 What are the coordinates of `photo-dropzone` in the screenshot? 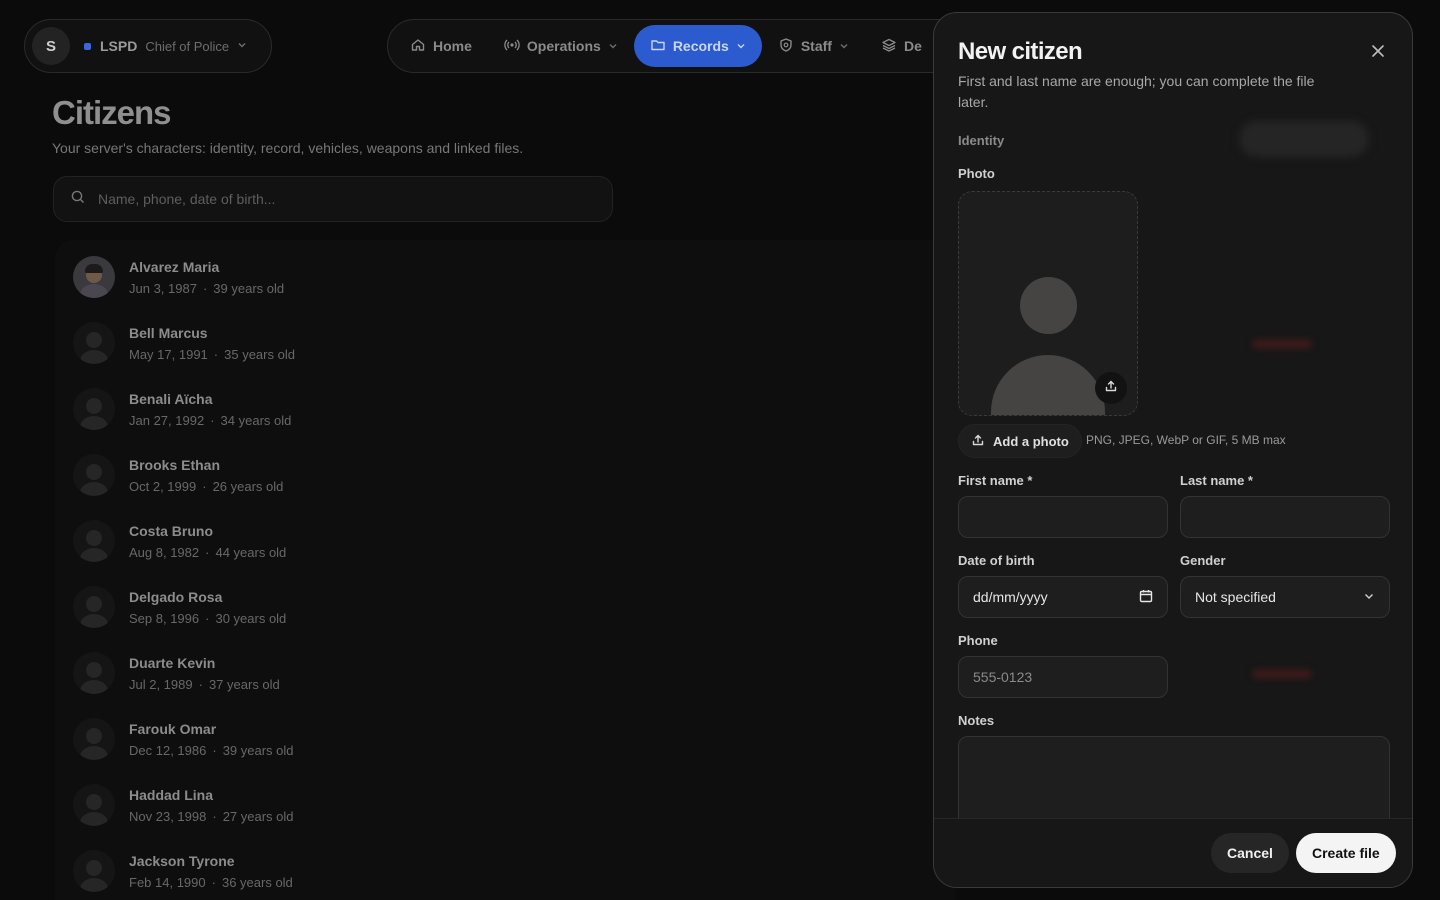 It's located at (1048, 303).